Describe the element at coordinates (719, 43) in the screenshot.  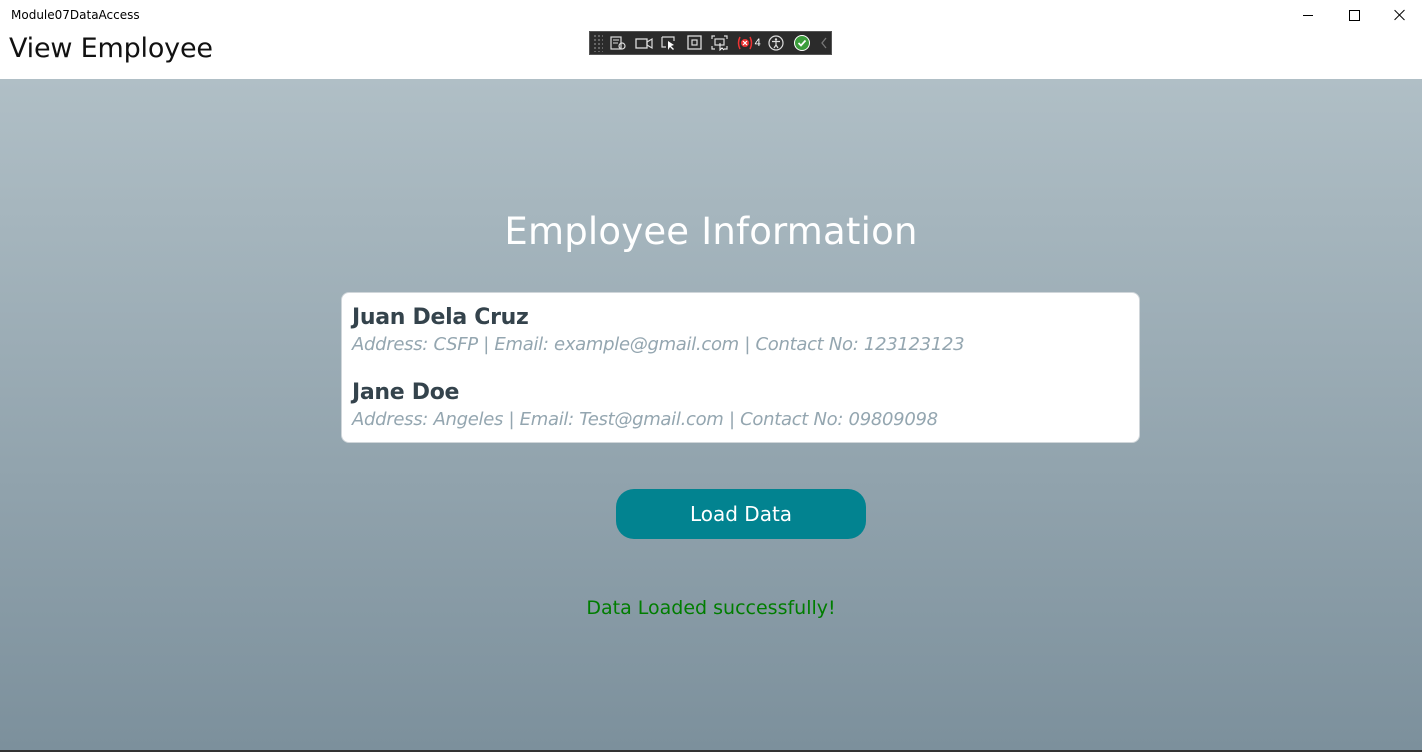
I see `track-focus-icon` at that location.